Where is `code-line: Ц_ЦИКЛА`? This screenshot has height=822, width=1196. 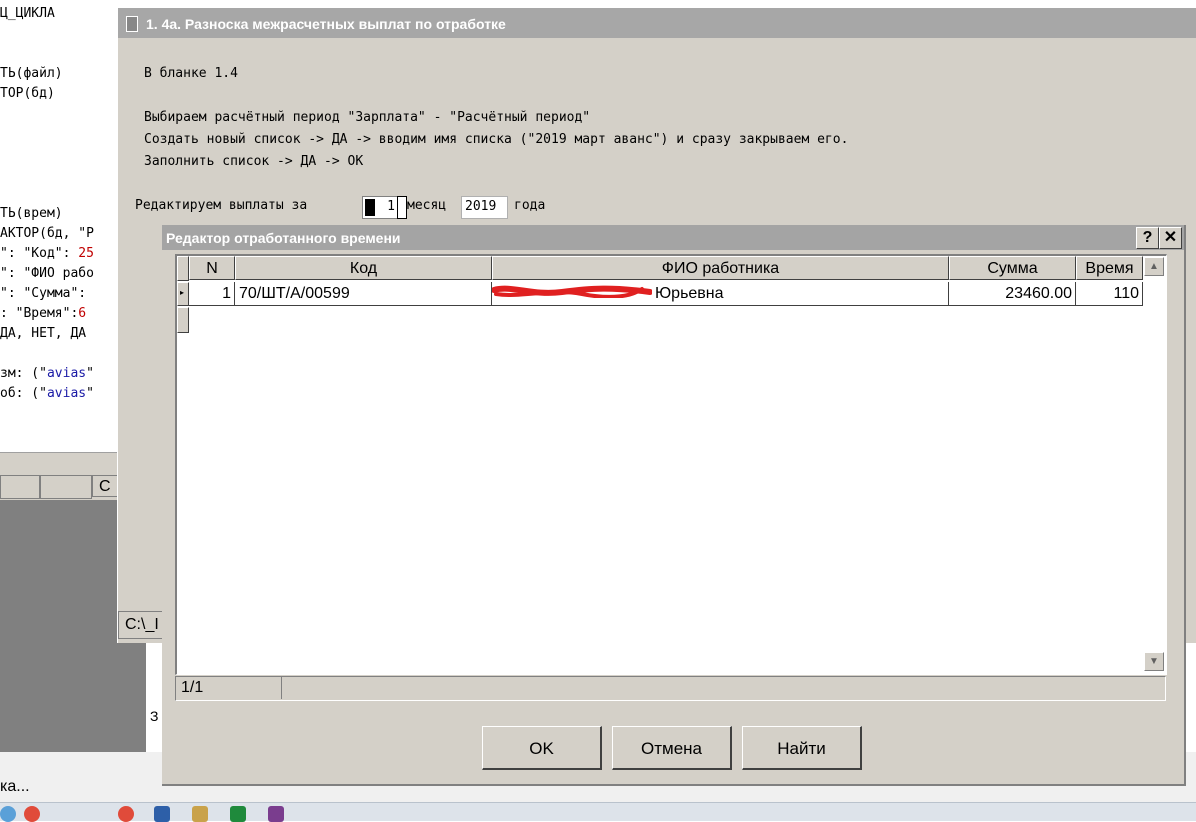 code-line: Ц_ЦИКЛА is located at coordinates (27, 13).